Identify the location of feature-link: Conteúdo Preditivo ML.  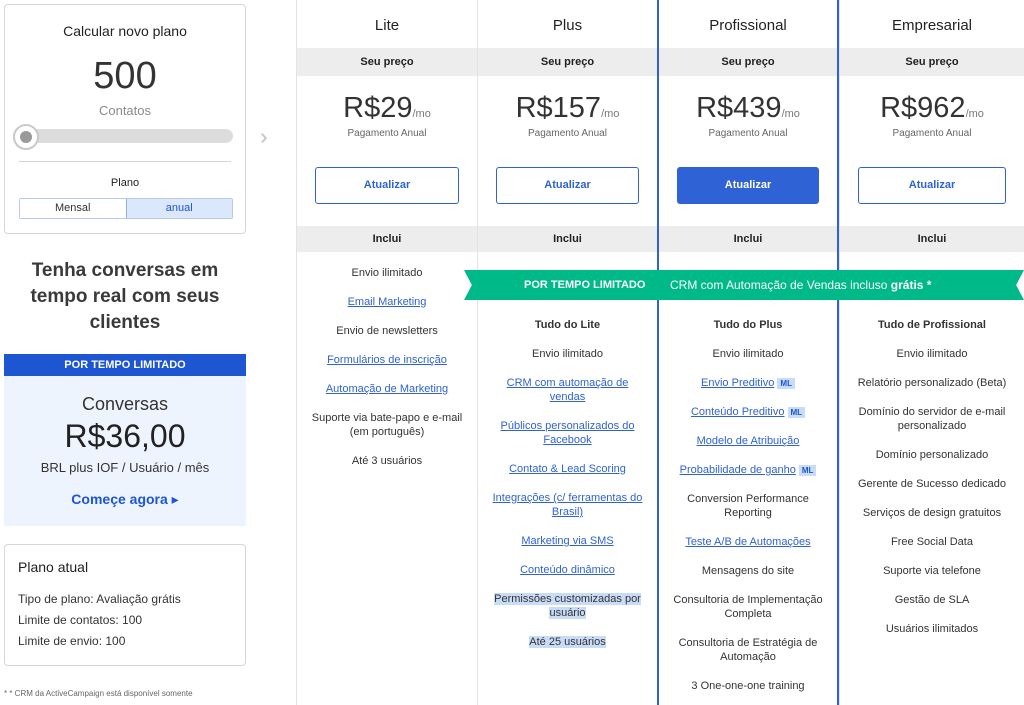
(748, 412).